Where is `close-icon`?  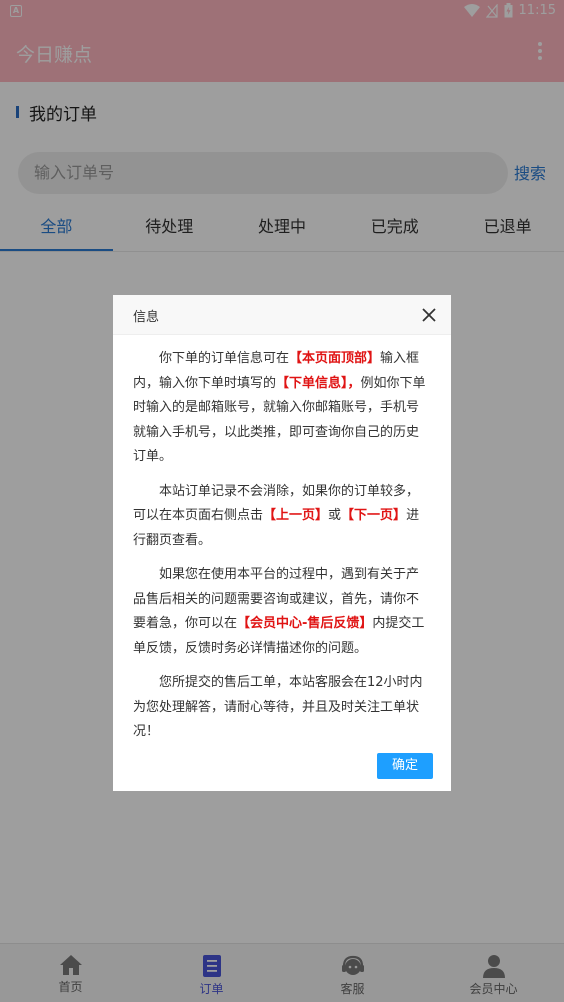
close-icon is located at coordinates (429, 315).